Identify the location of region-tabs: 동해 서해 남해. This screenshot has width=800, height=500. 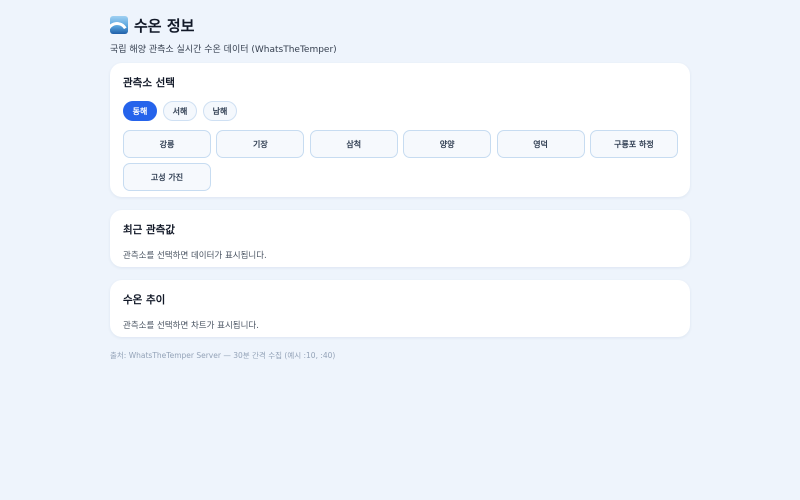
(400, 111).